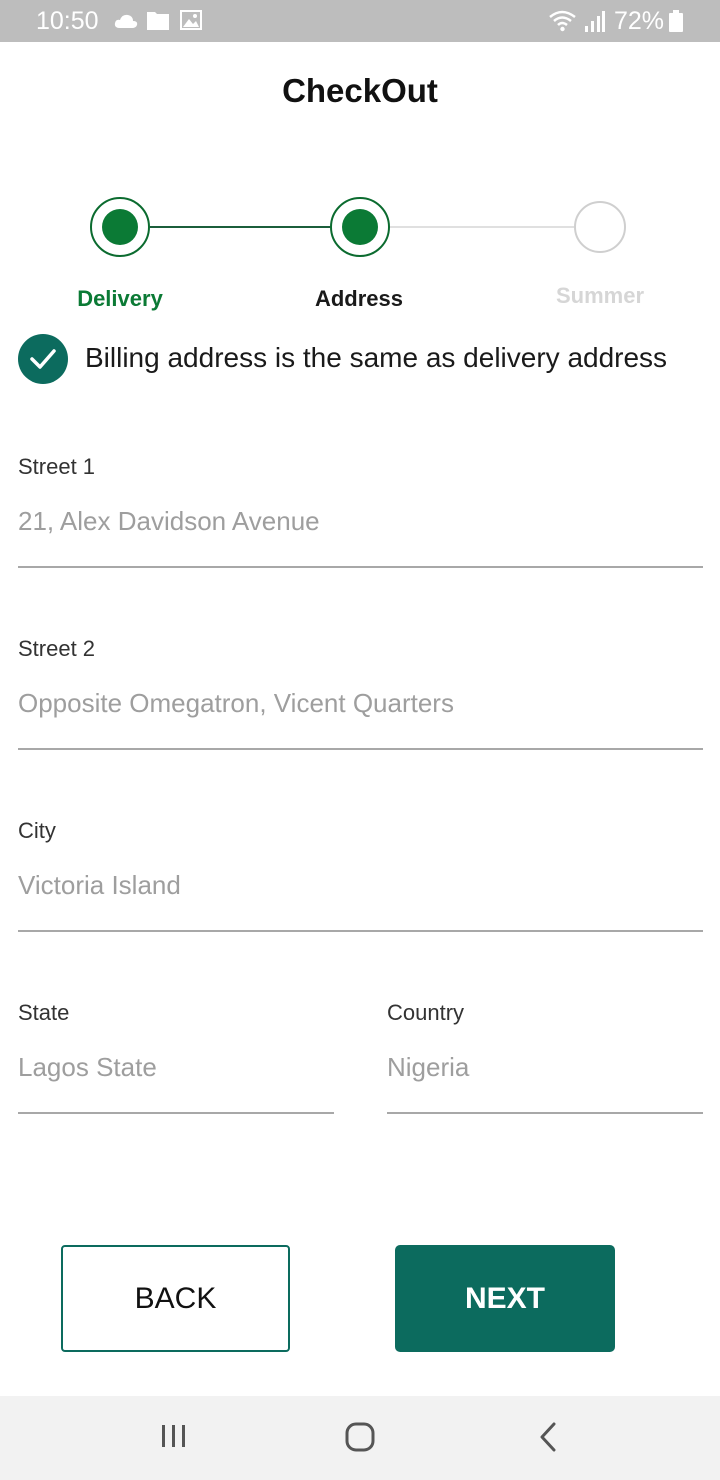 This screenshot has width=720, height=1480. I want to click on step-address-indicator, so click(360, 227).